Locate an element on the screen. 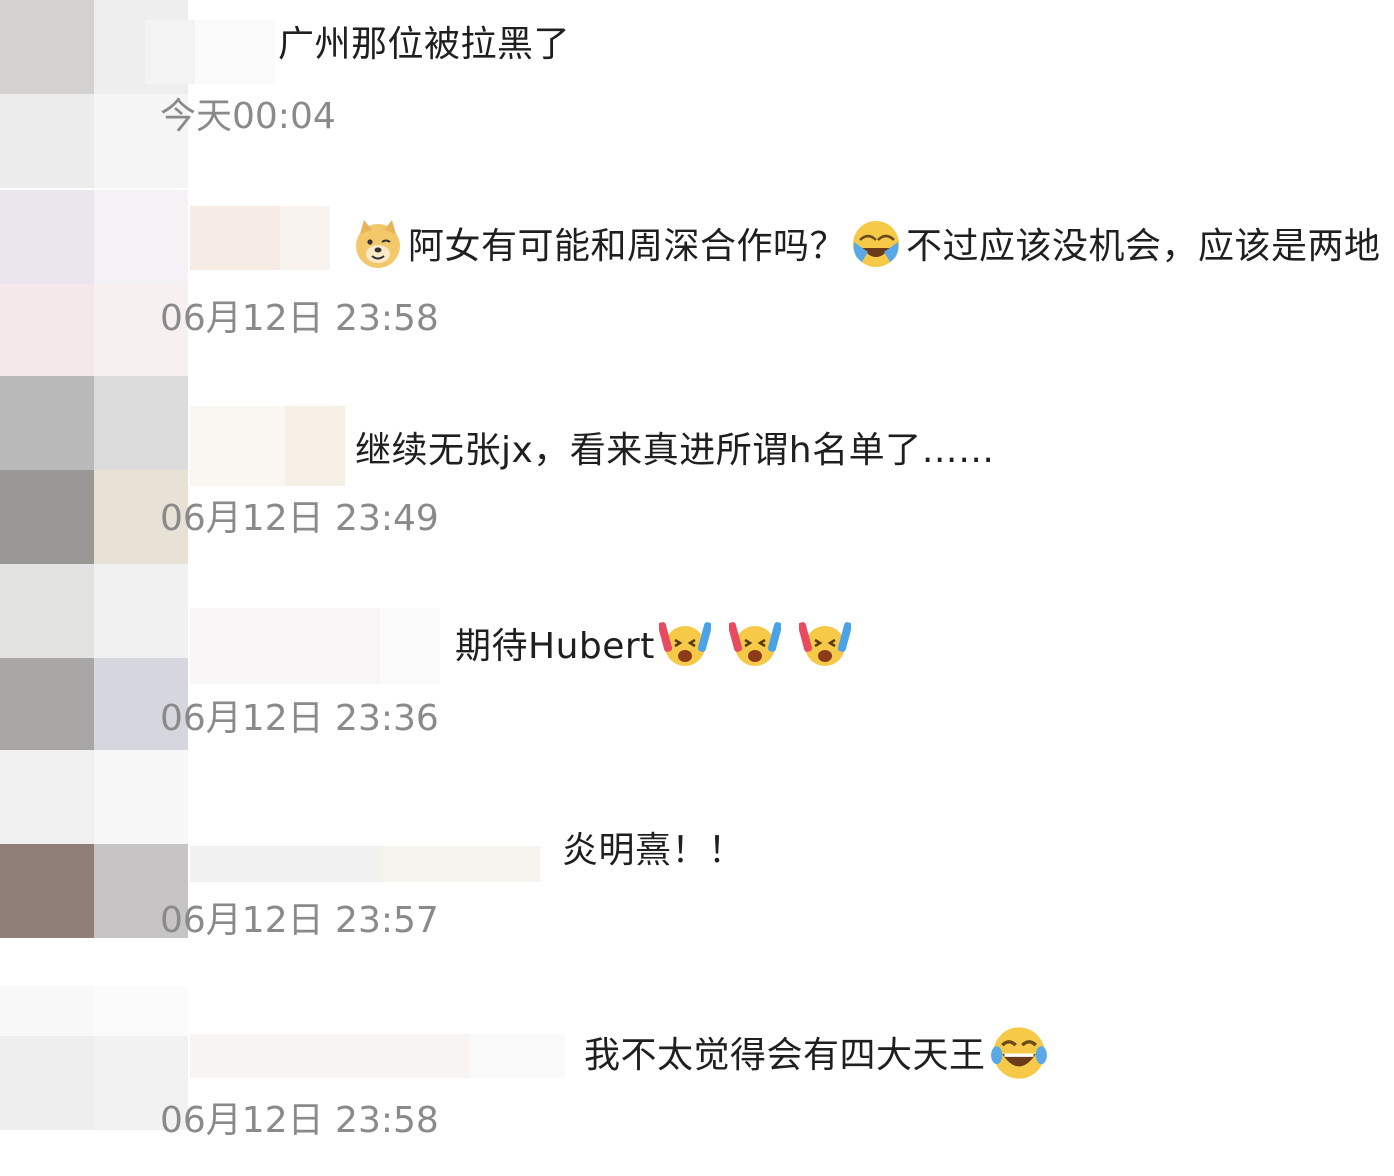 The image size is (1394, 1176). comment-text: 我不太觉得会有四大天王 is located at coordinates (818, 1056).